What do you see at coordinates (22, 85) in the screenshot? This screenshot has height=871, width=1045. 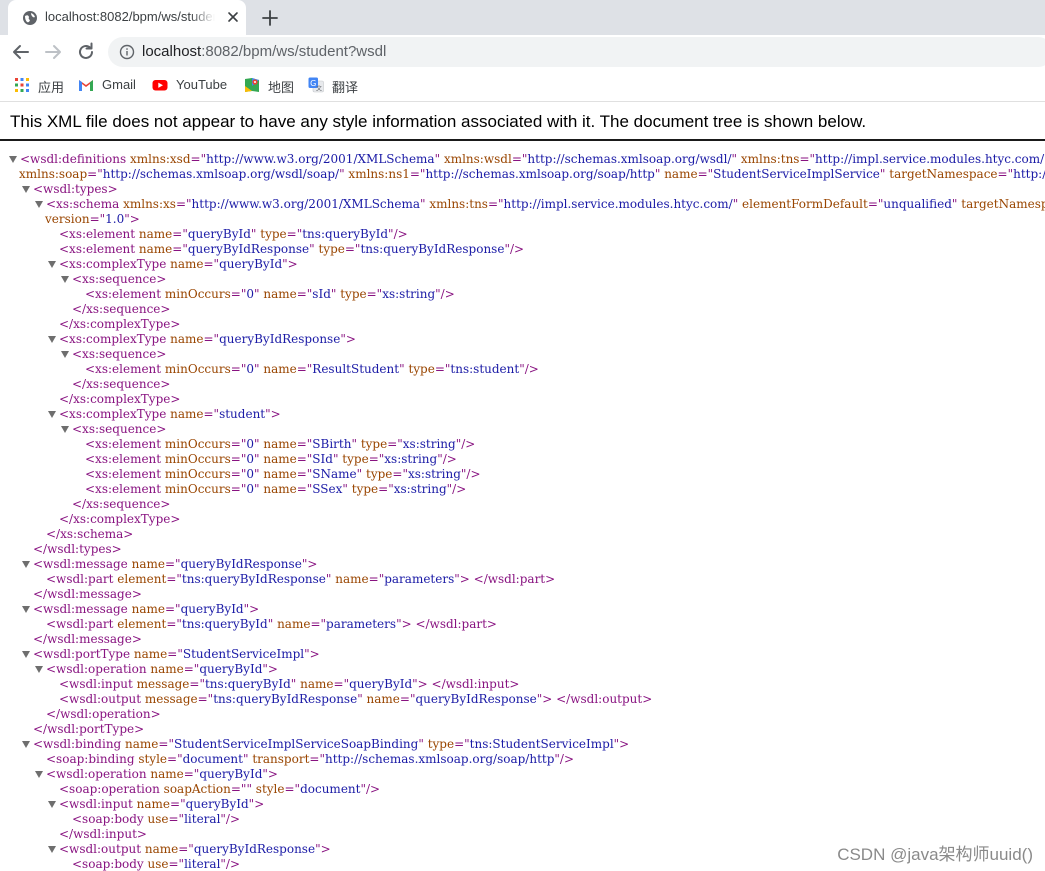 I see `apps-grid-icon` at bounding box center [22, 85].